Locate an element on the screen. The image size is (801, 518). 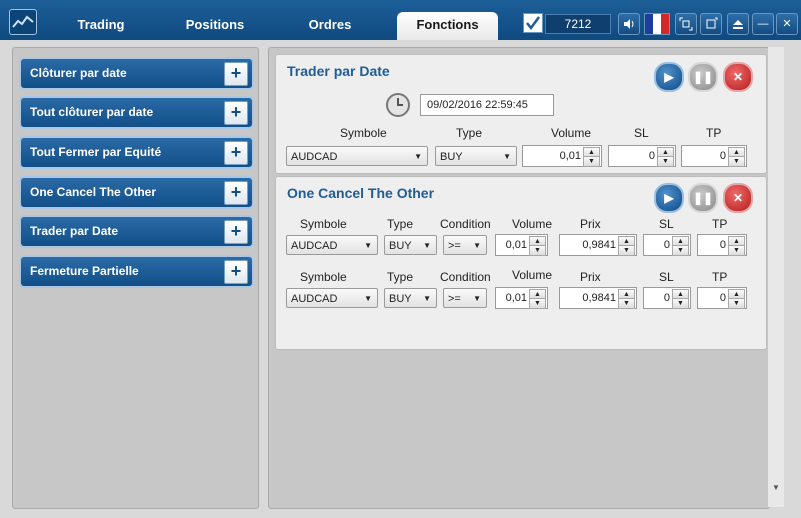
sidebar-item-one-cancel-the-other: One Cancel The Other + is located at coordinates (136, 192).